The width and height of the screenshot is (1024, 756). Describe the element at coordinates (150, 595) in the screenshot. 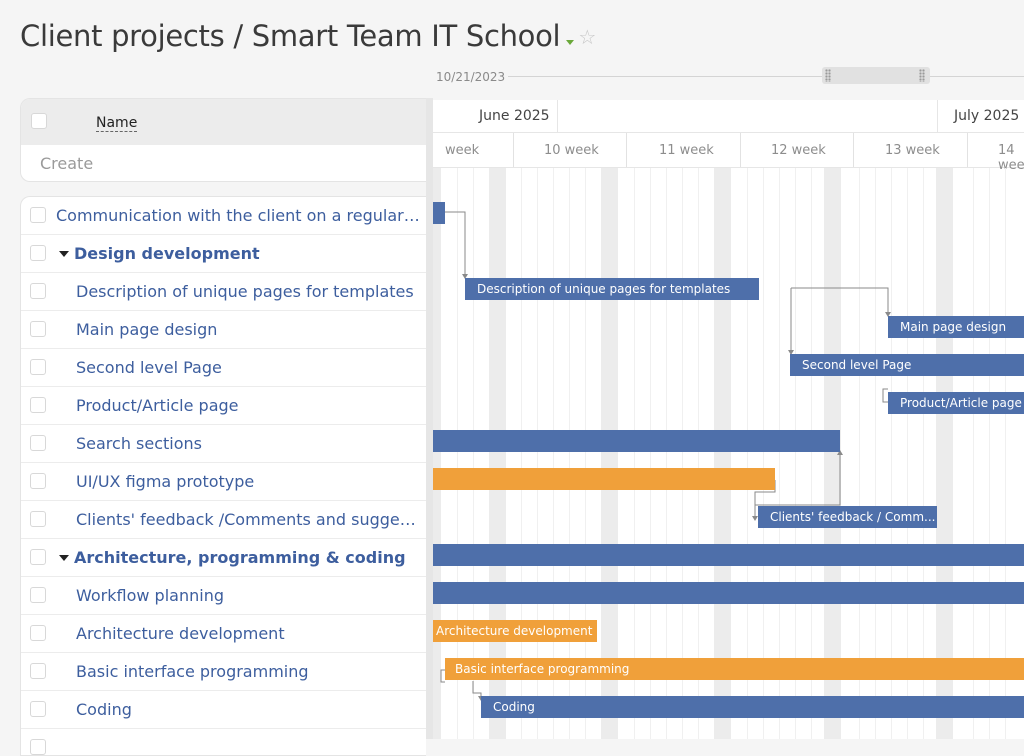

I see `task-label: Workflow planning` at that location.